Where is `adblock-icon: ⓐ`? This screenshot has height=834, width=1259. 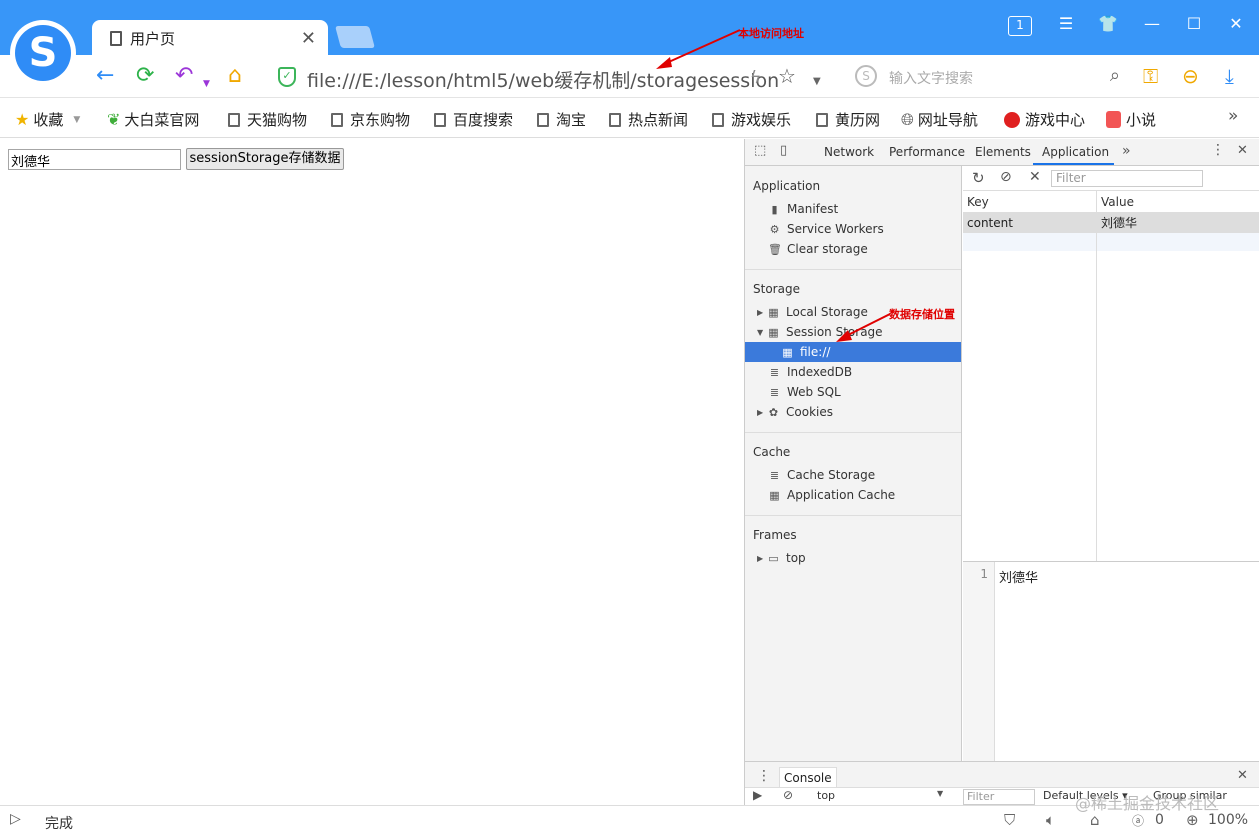
adblock-icon: ⓐ is located at coordinates (1138, 820).